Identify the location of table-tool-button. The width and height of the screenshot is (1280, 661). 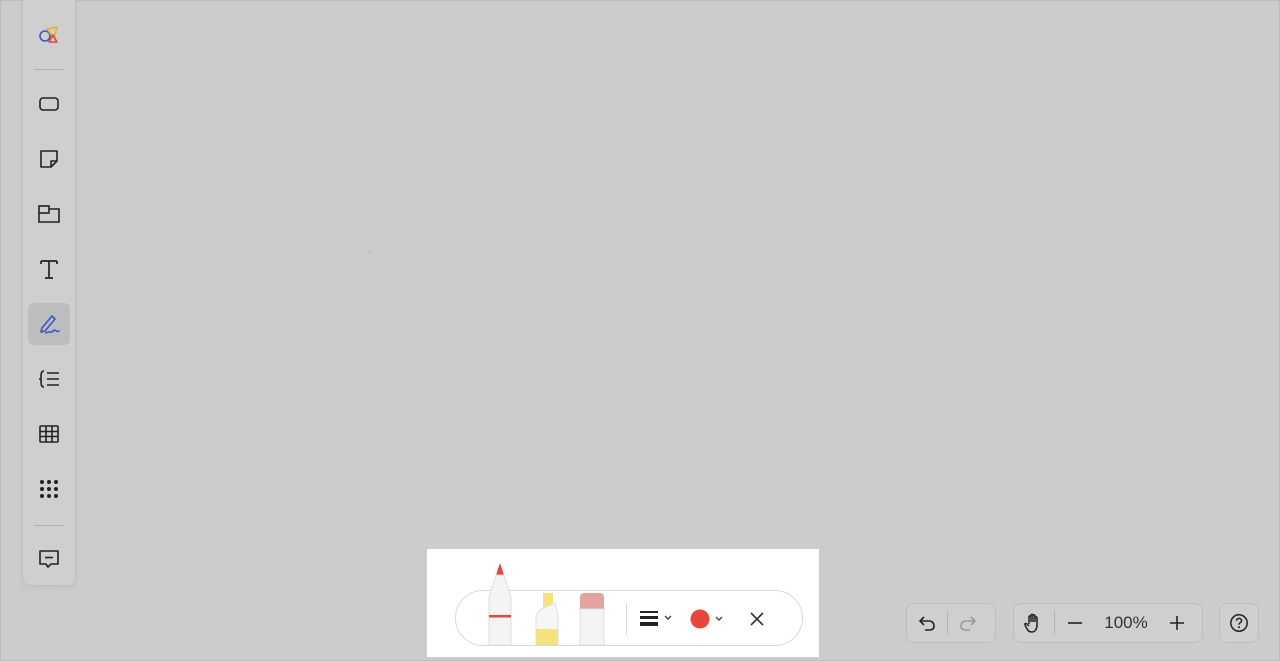
(49, 434).